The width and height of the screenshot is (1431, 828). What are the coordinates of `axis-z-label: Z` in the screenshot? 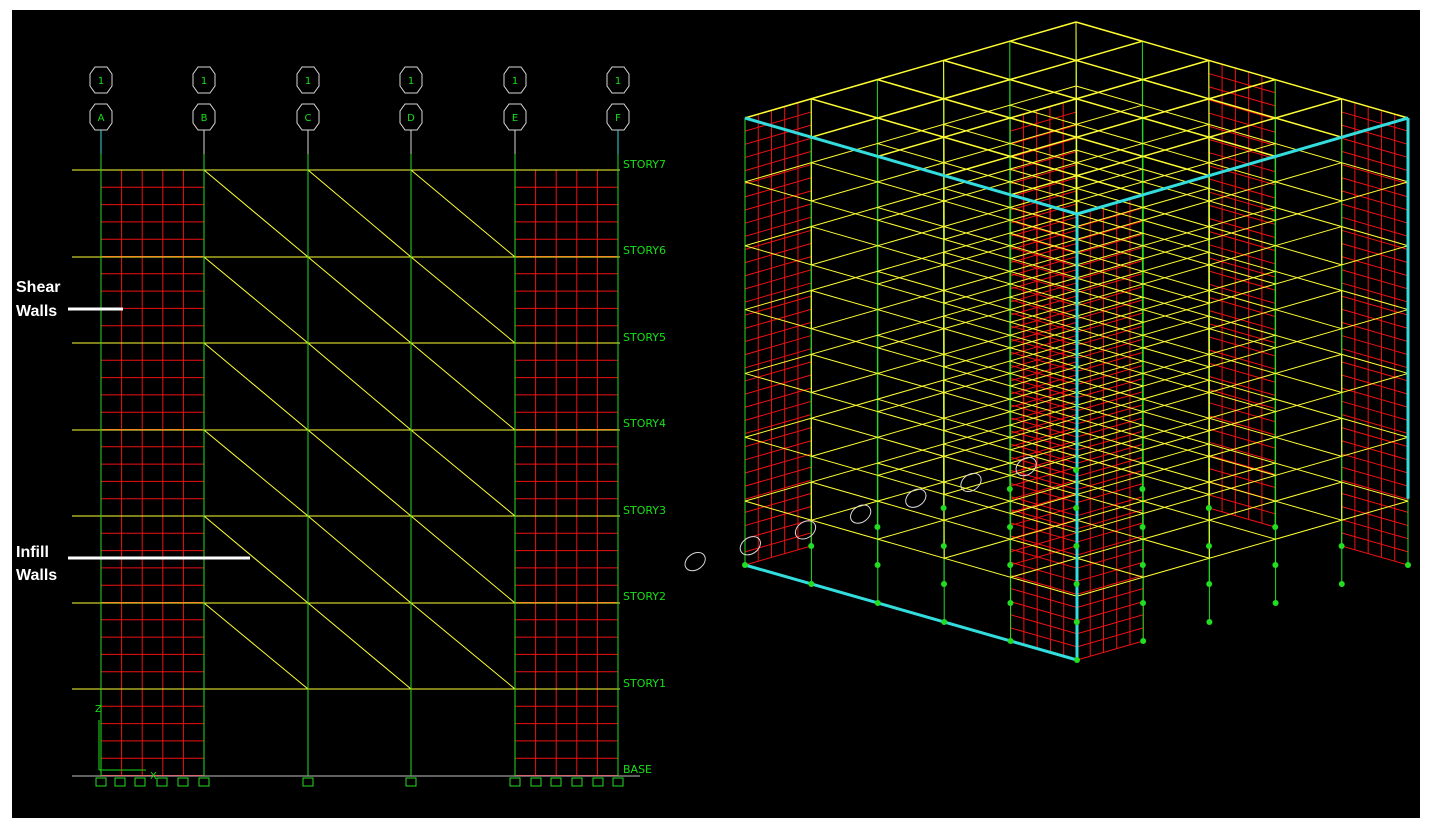 It's located at (98, 709).